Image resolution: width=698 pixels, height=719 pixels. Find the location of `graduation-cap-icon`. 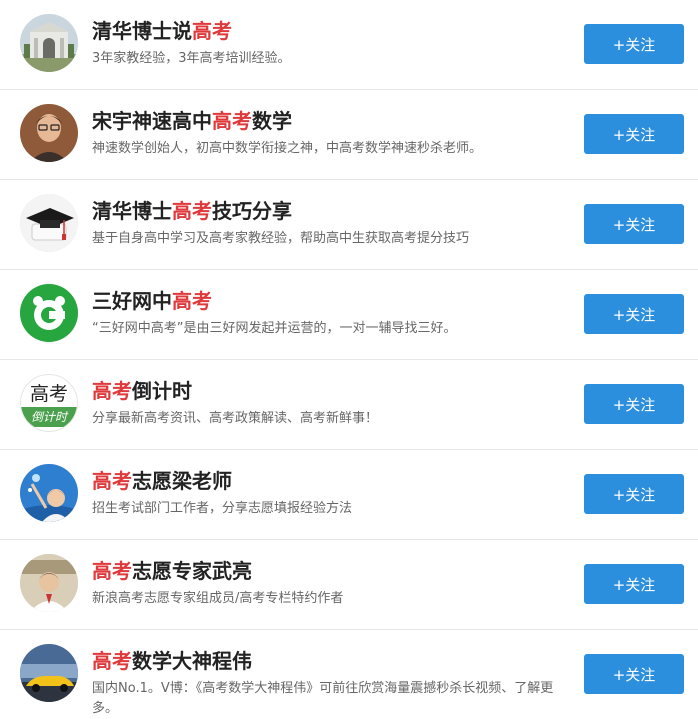

graduation-cap-icon is located at coordinates (49, 223).